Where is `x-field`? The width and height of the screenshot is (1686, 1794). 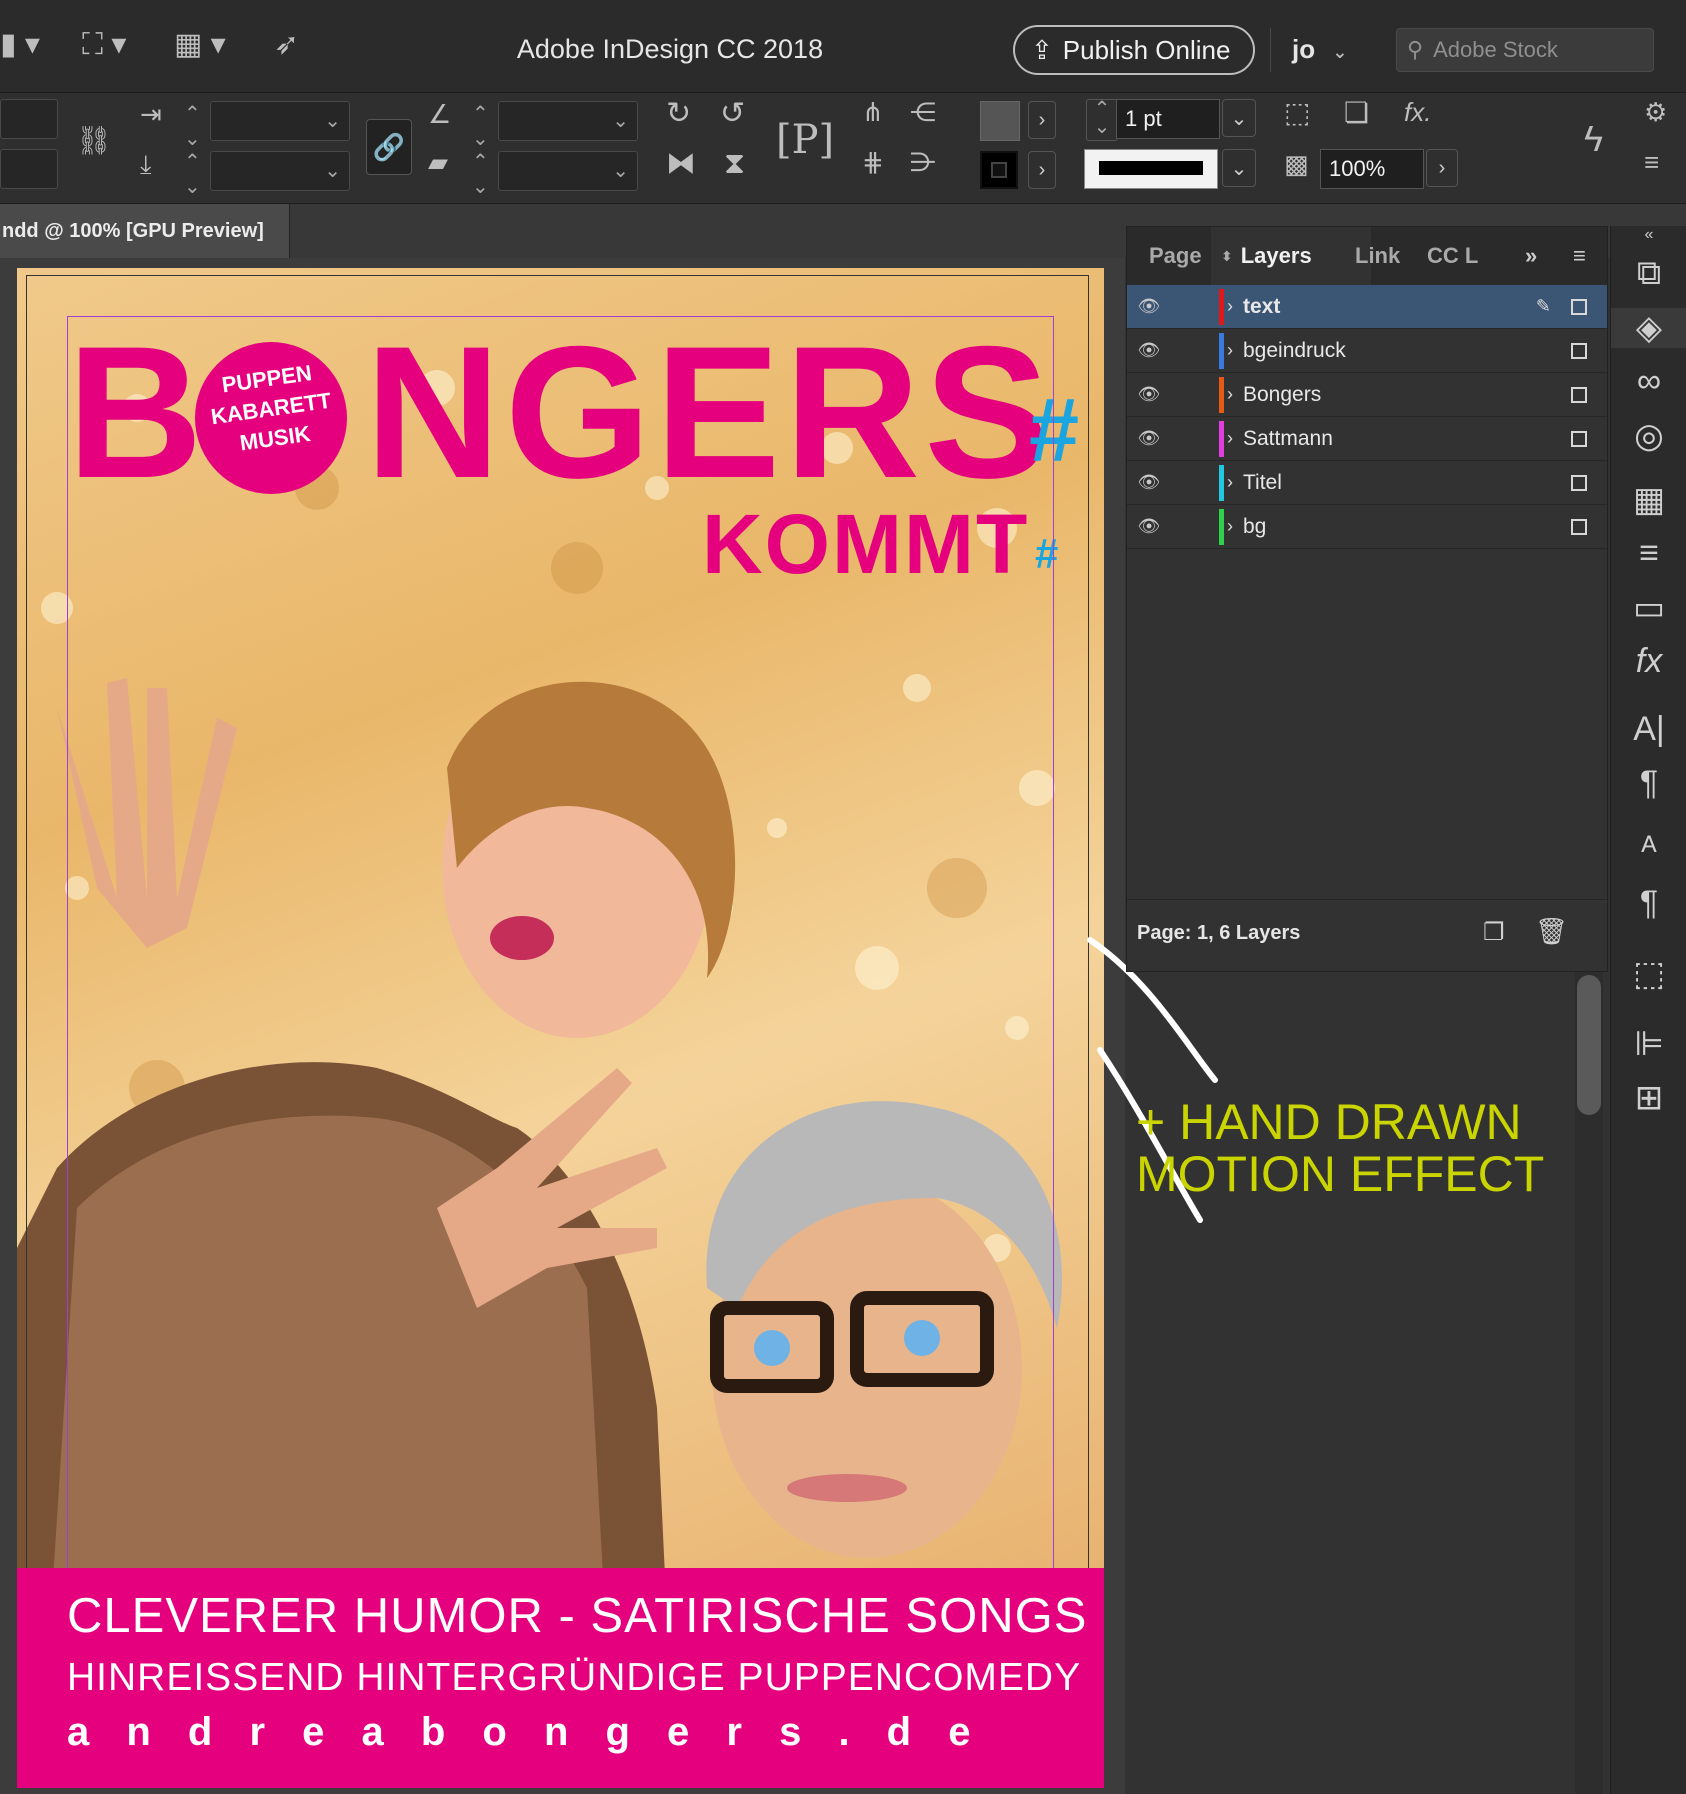 x-field is located at coordinates (29, 119).